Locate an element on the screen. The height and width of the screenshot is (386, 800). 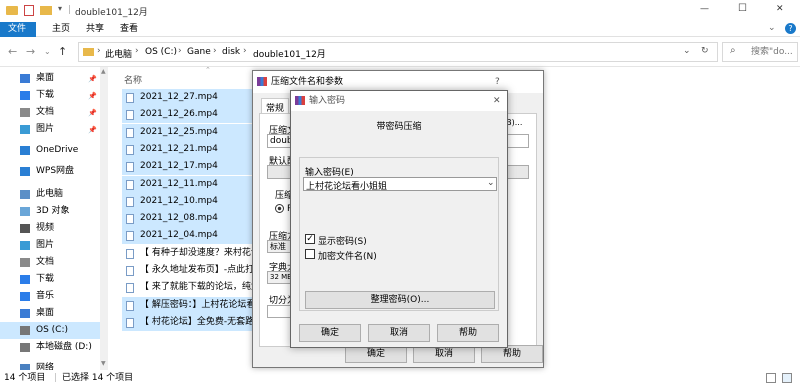
file-row: 2021_12_11.mp4 is located at coordinates (190, 184).